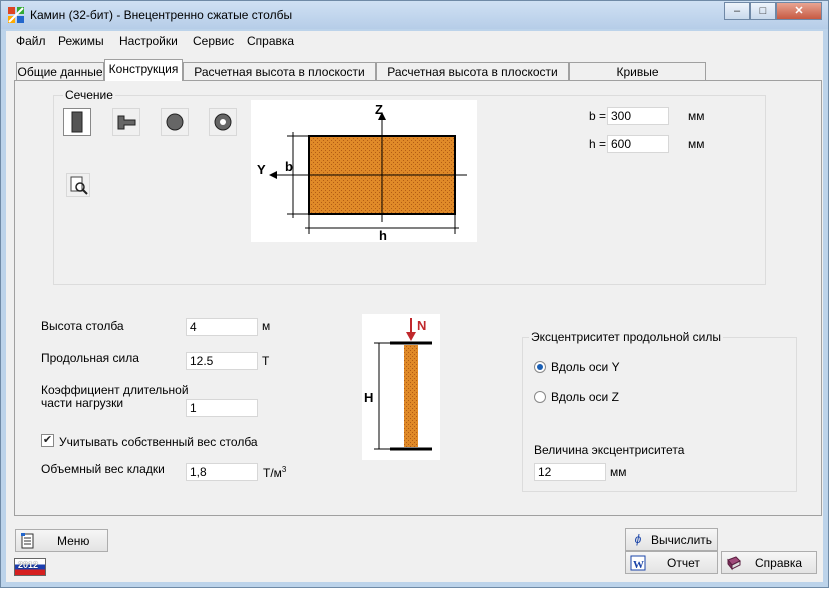 The image size is (831, 590). I want to click on tab-height-xoy: Расчетная высота в плоскости XoY, so click(279, 79).